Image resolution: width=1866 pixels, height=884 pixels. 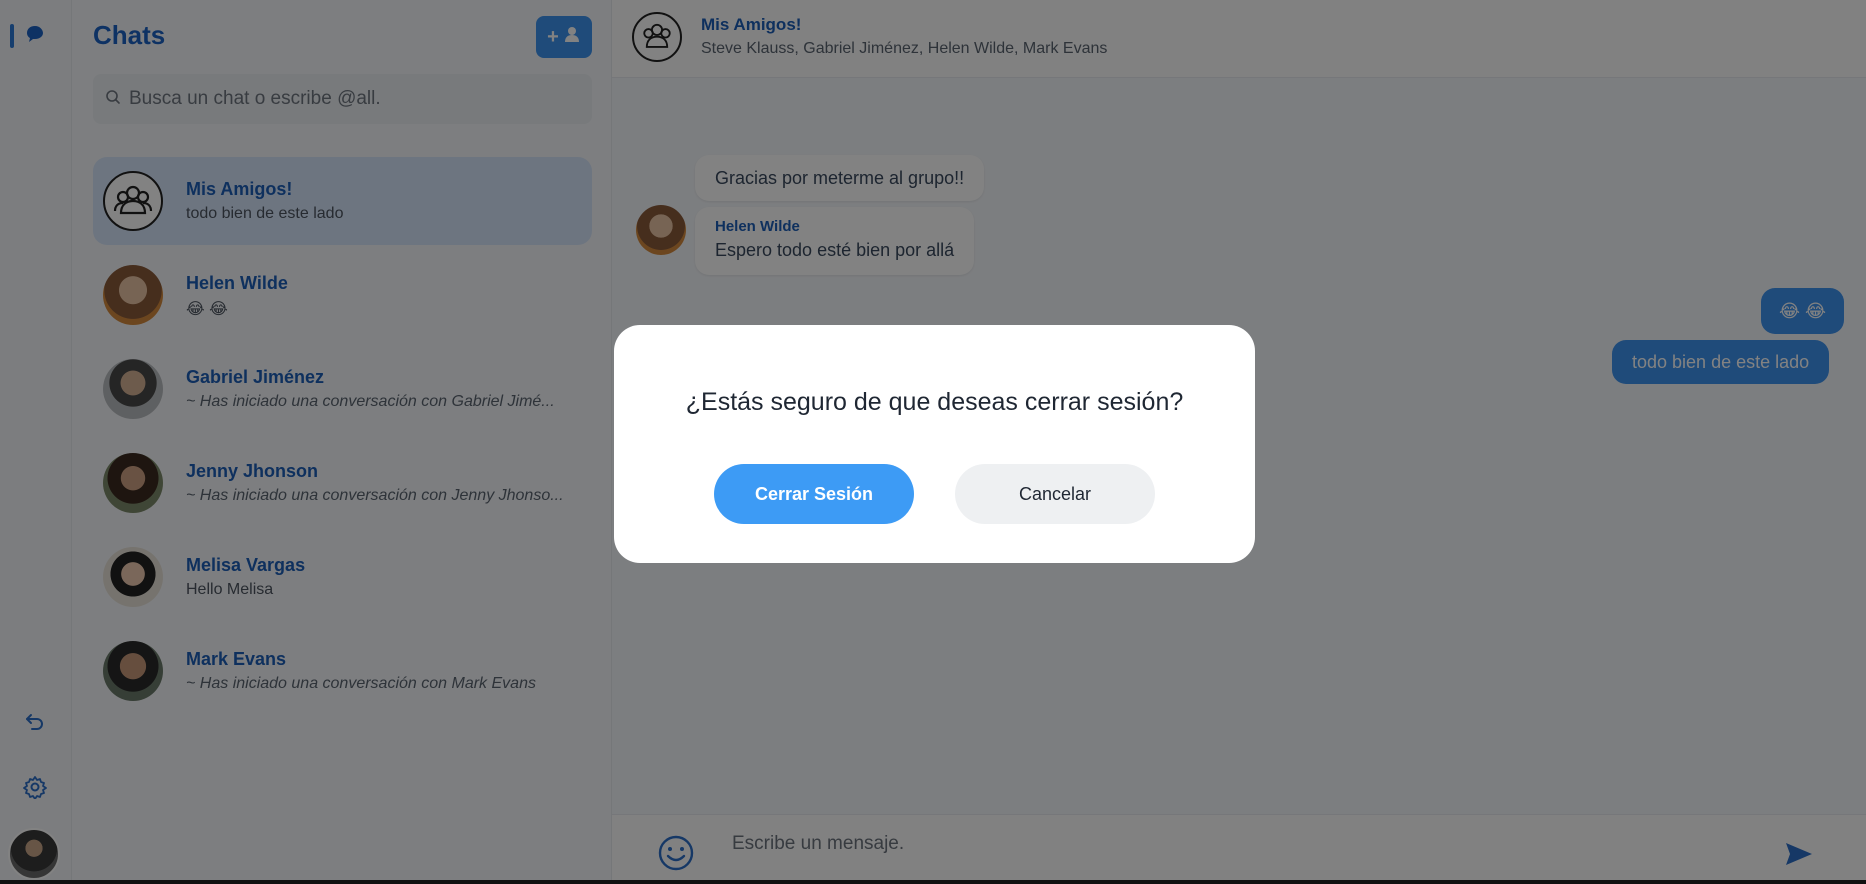 I want to click on confirm-logout-button: Cerrar Sesión, so click(x=814, y=494).